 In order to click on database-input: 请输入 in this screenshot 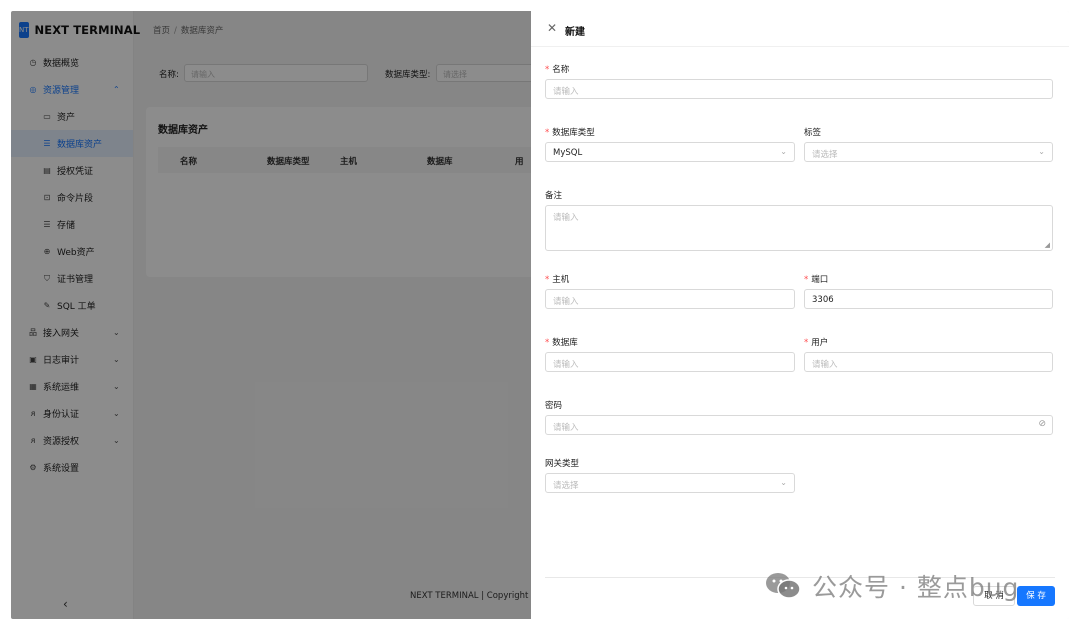, I will do `click(670, 362)`.